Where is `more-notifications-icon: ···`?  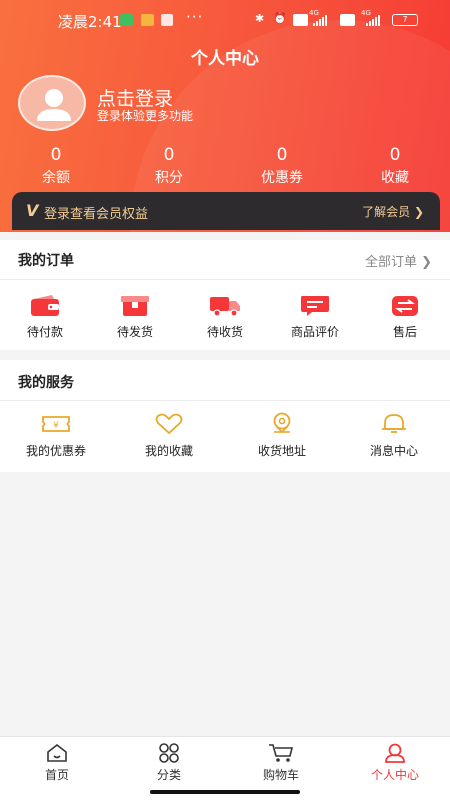 more-notifications-icon: ··· is located at coordinates (195, 17).